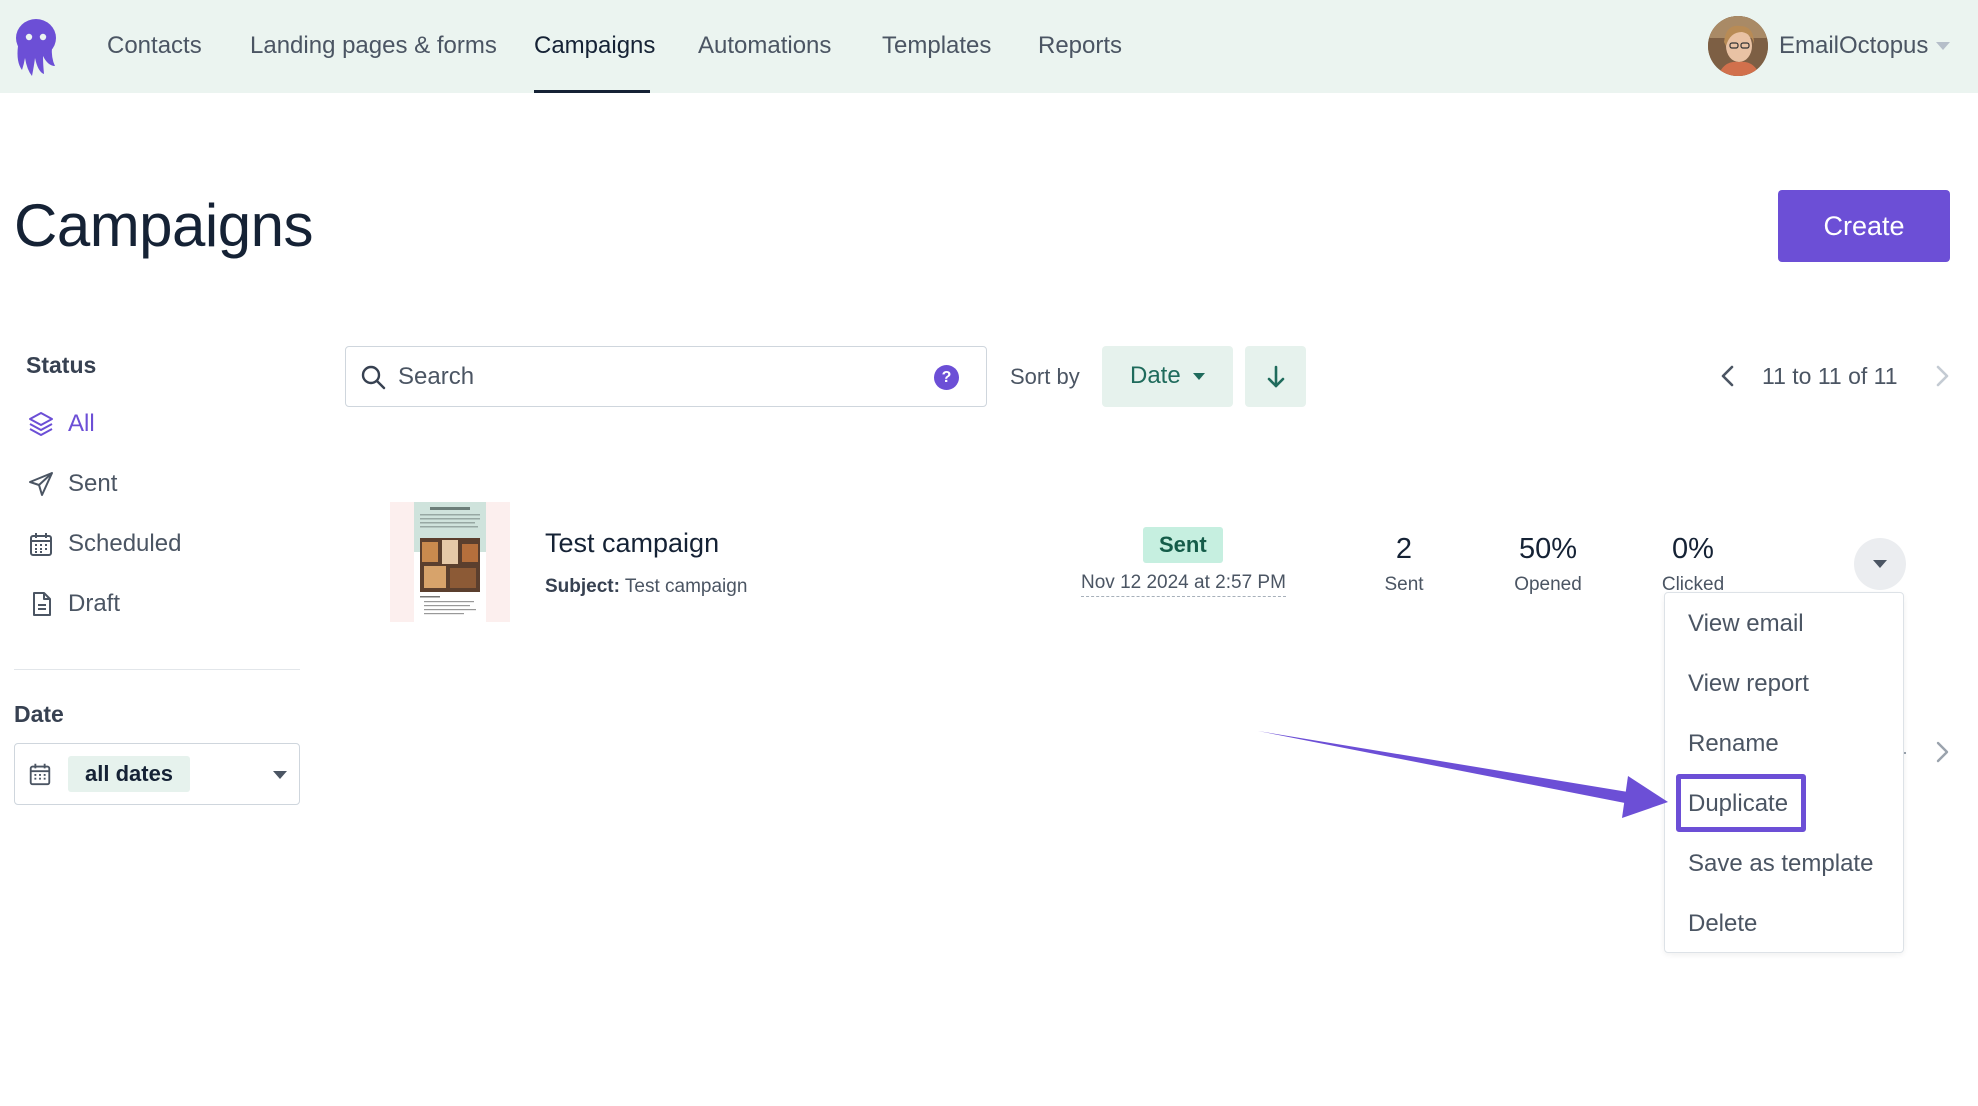 The image size is (1978, 1106). What do you see at coordinates (41, 424) in the screenshot?
I see `layers-icon` at bounding box center [41, 424].